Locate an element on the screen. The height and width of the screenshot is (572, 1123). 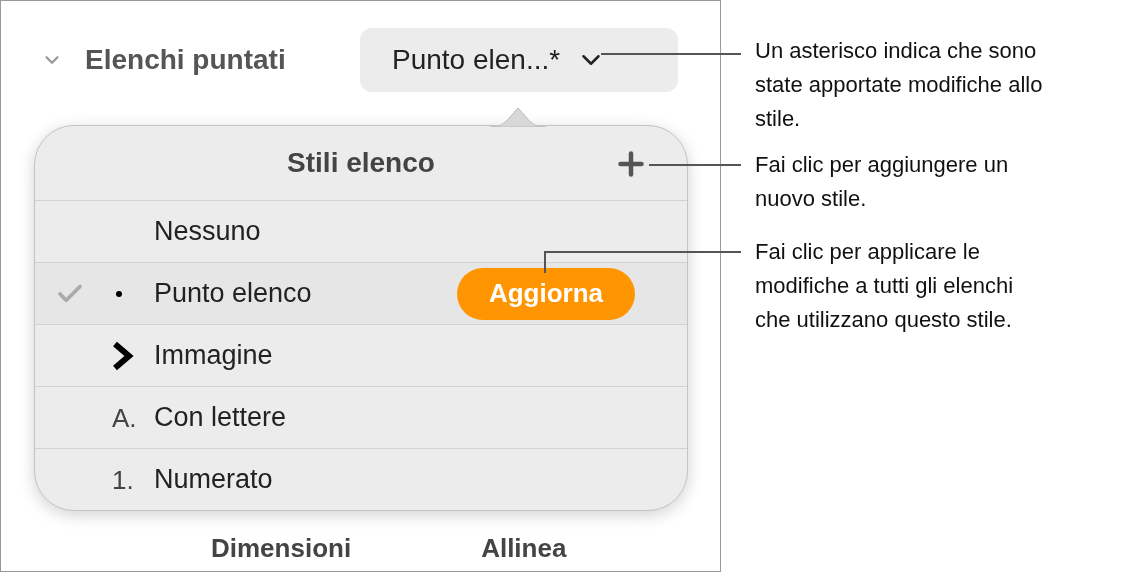
callout-text: Un asterisco indica che sono state apportate modifiche allo stile. is located at coordinates (899, 85).